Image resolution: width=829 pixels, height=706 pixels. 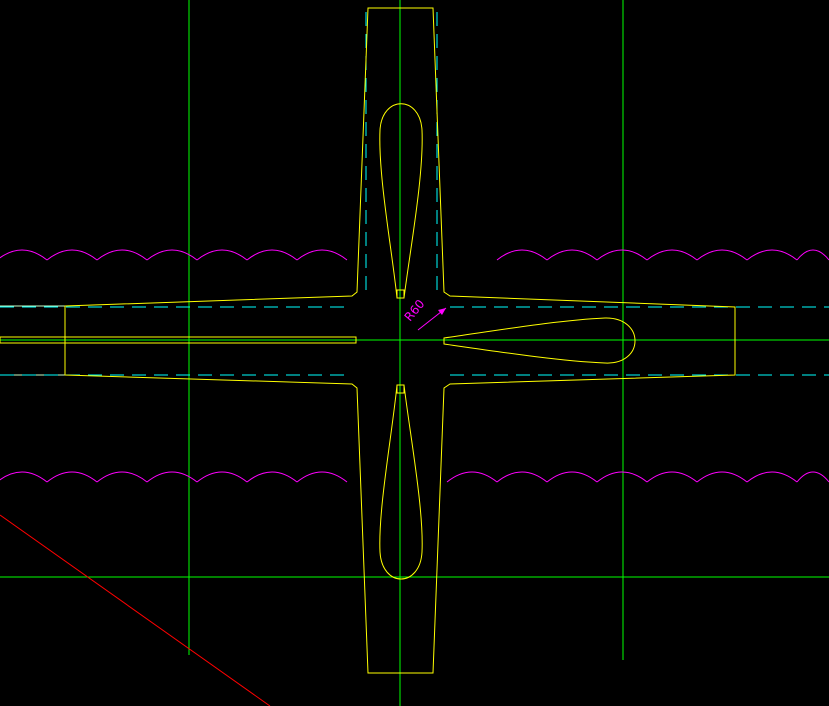 I want to click on dimension-label: R60, so click(x=415, y=310).